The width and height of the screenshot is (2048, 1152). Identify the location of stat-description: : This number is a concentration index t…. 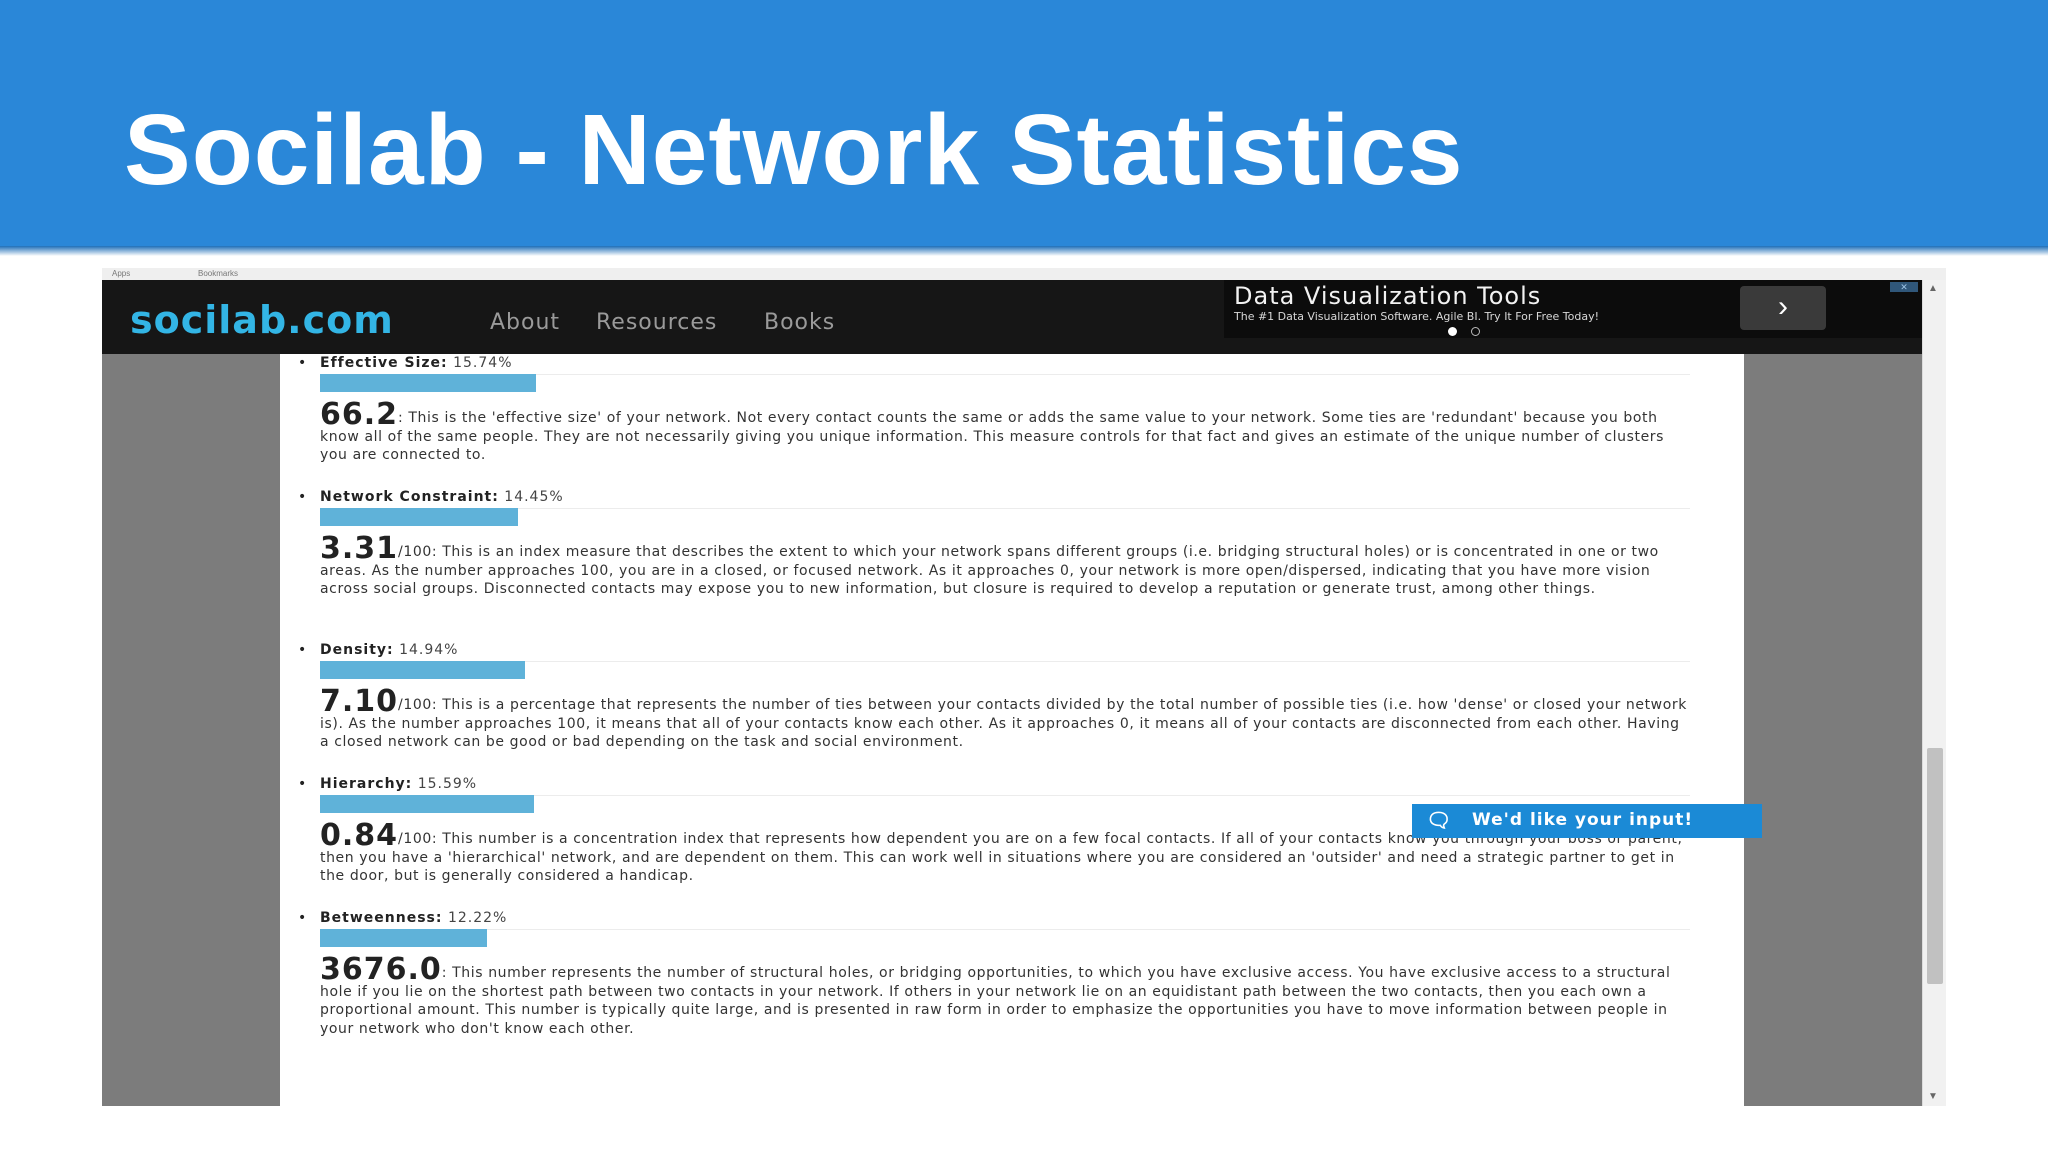
(1001, 857).